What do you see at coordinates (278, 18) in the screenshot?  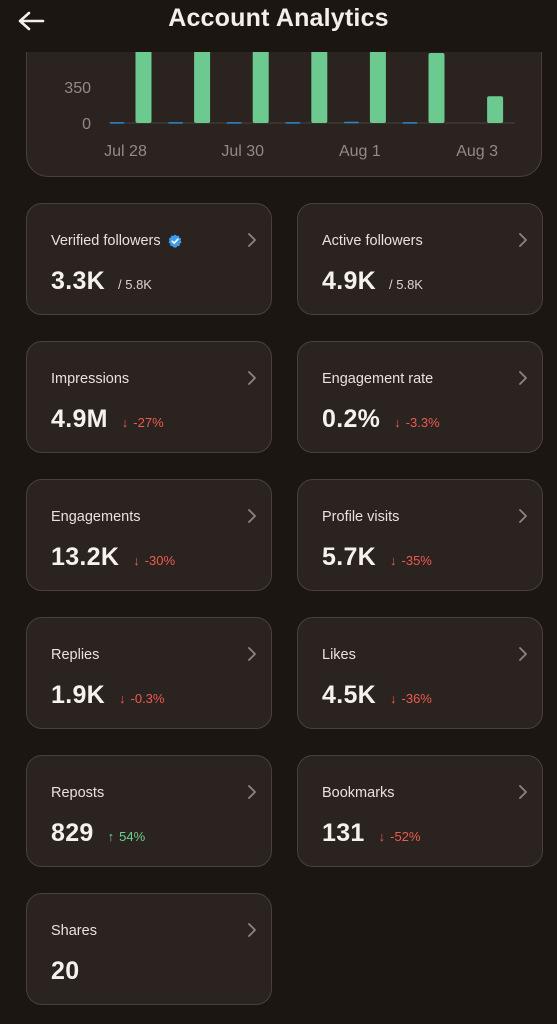 I see `page-title: Account Analytics` at bounding box center [278, 18].